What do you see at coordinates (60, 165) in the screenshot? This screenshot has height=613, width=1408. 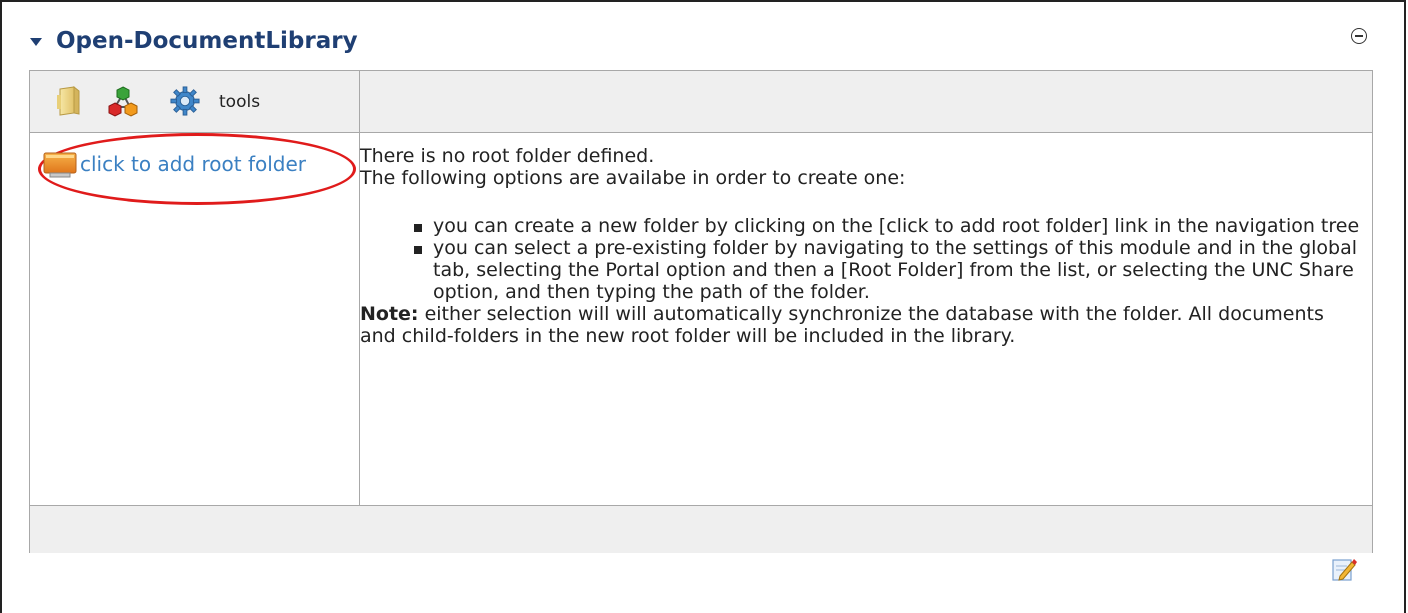 I see `folder-icon` at bounding box center [60, 165].